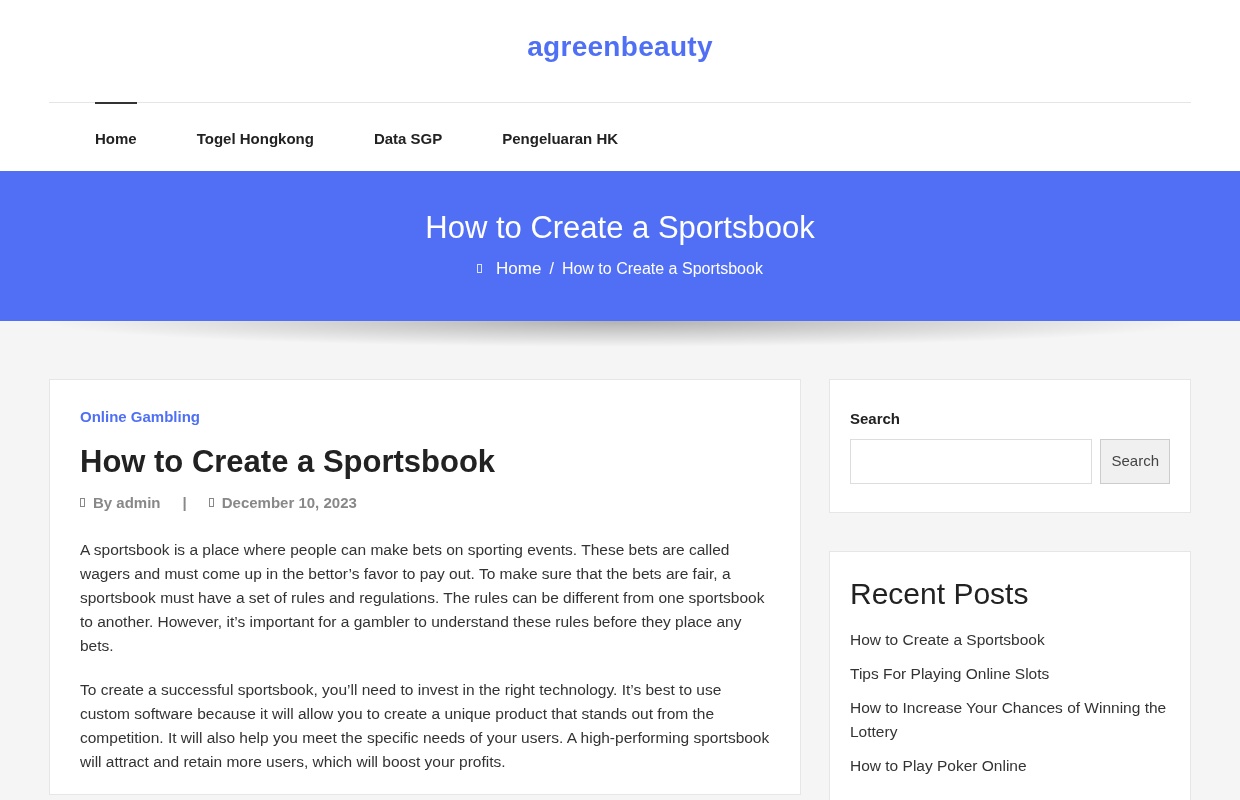 The height and width of the screenshot is (800, 1240). What do you see at coordinates (1135, 461) in the screenshot?
I see `search-button: Search` at bounding box center [1135, 461].